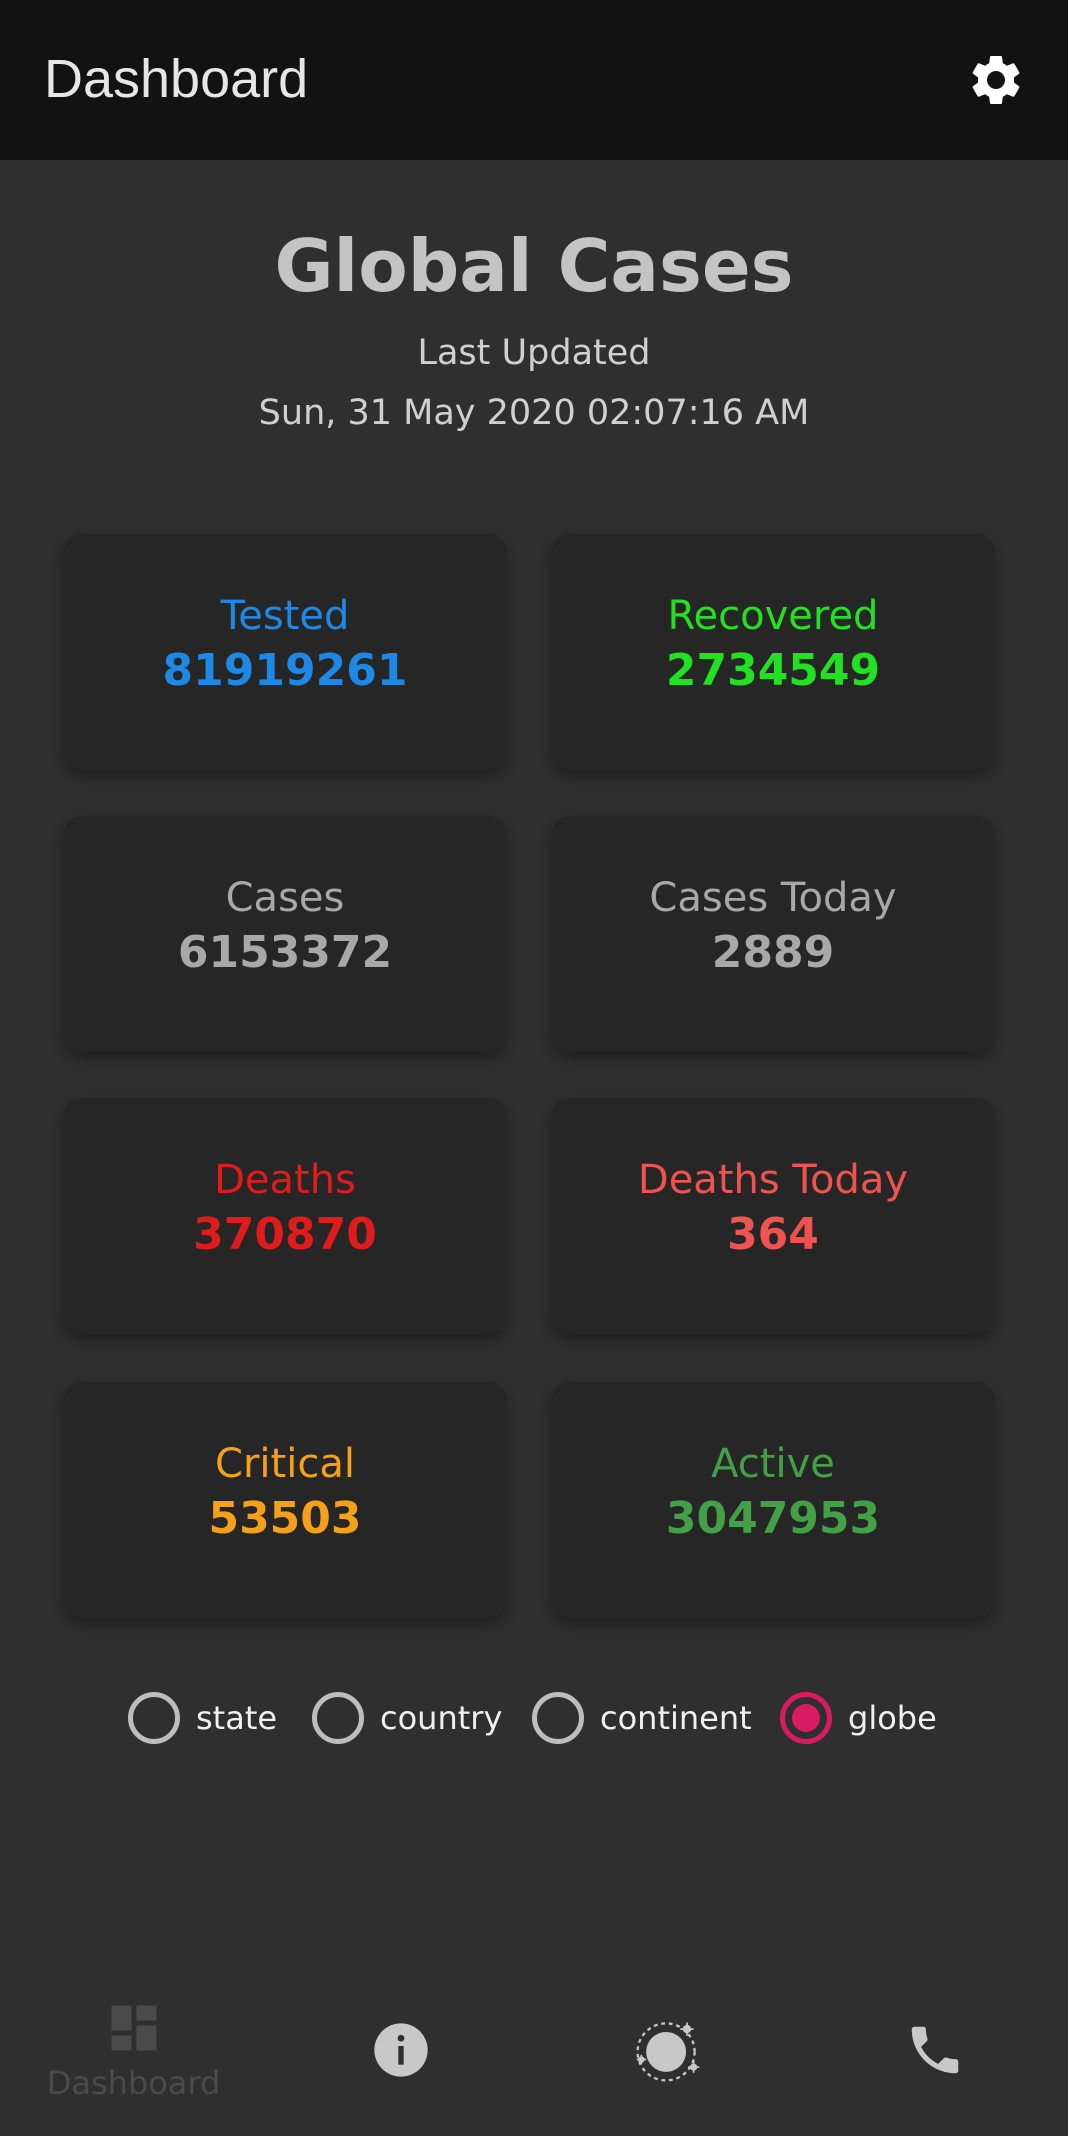 The image size is (1068, 2136). I want to click on stat-card-deaths-today: Deaths Today 364, so click(773, 1216).